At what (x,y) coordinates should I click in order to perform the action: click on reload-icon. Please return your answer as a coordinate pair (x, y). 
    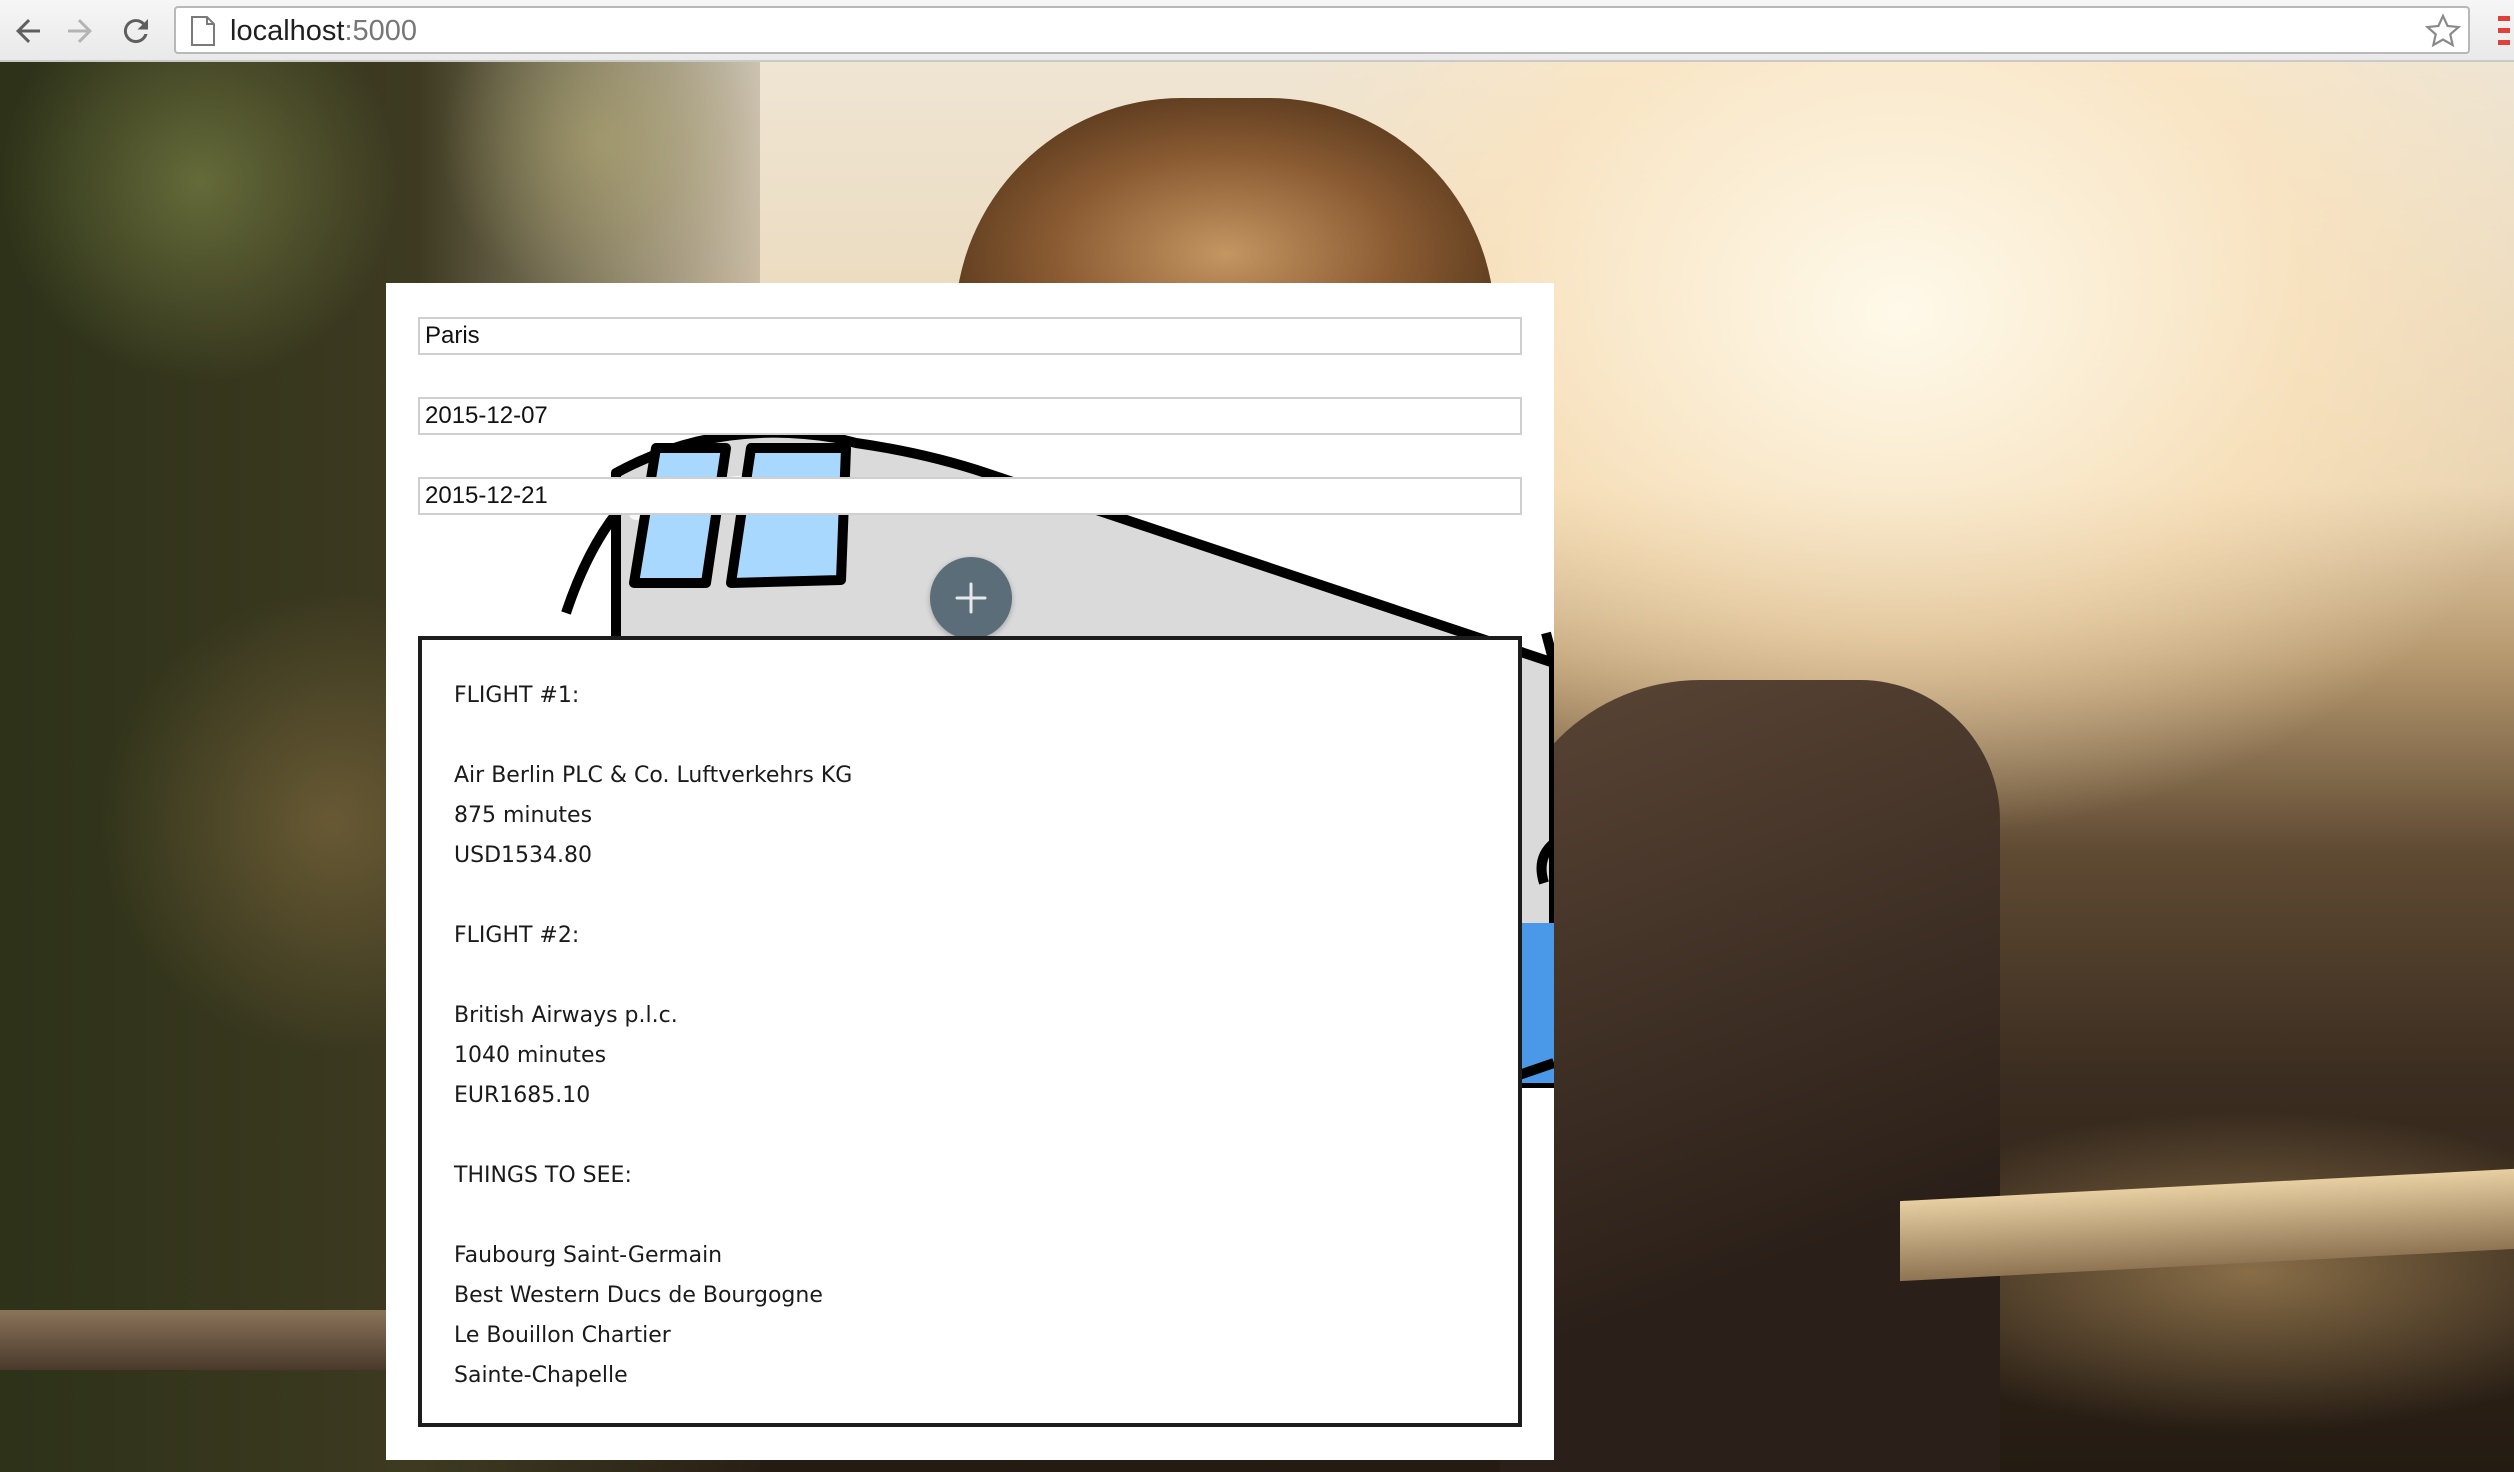
    Looking at the image, I should click on (135, 31).